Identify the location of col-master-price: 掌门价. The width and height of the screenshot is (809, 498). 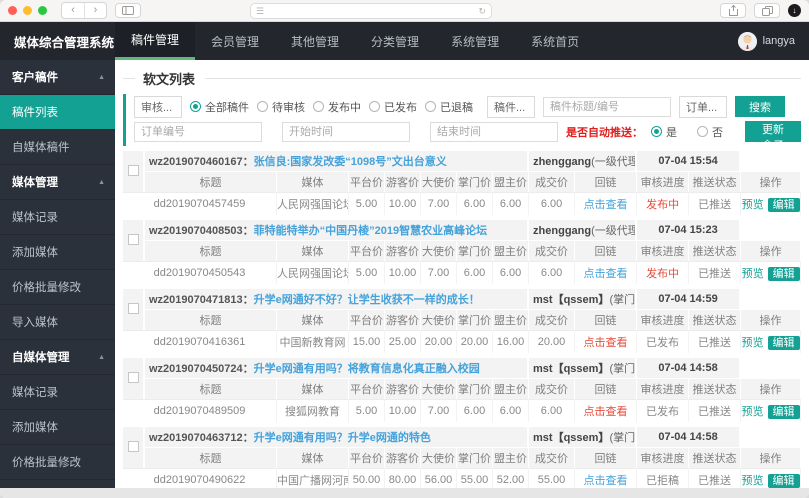
(475, 457).